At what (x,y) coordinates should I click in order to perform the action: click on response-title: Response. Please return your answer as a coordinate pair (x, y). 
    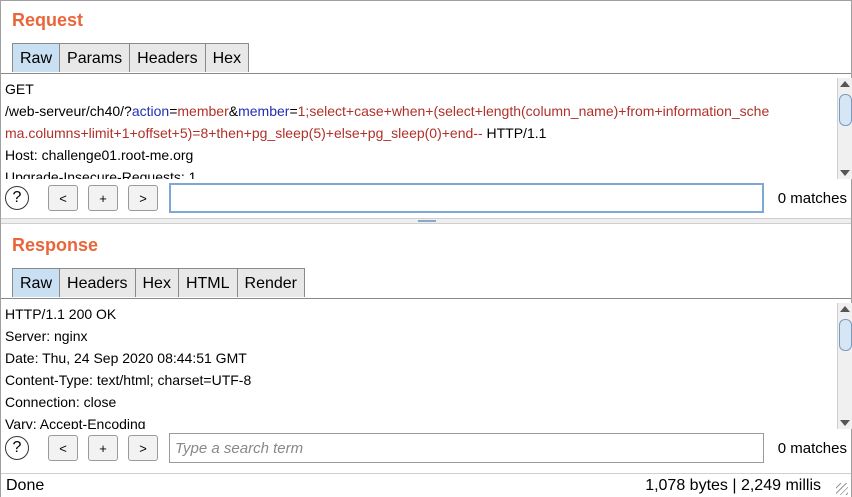
    Looking at the image, I should click on (55, 245).